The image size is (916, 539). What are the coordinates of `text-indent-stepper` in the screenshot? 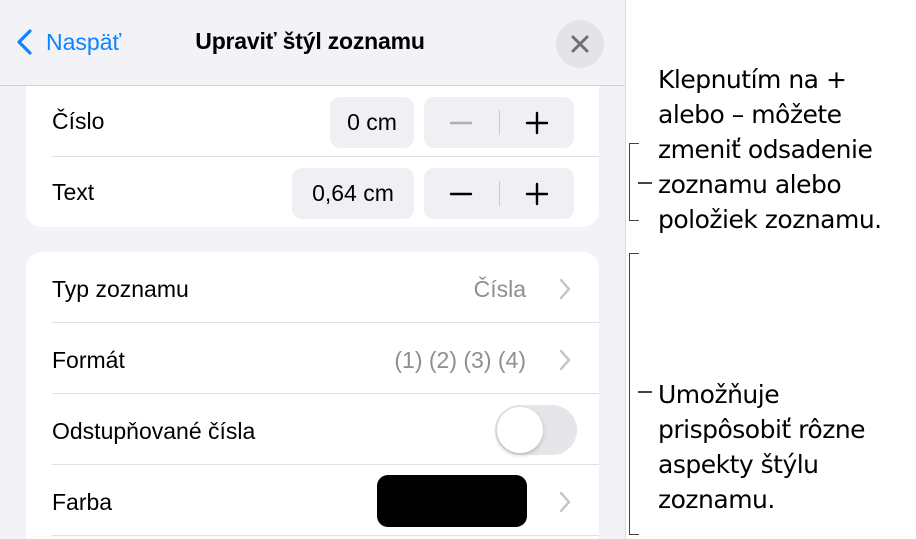 It's located at (499, 193).